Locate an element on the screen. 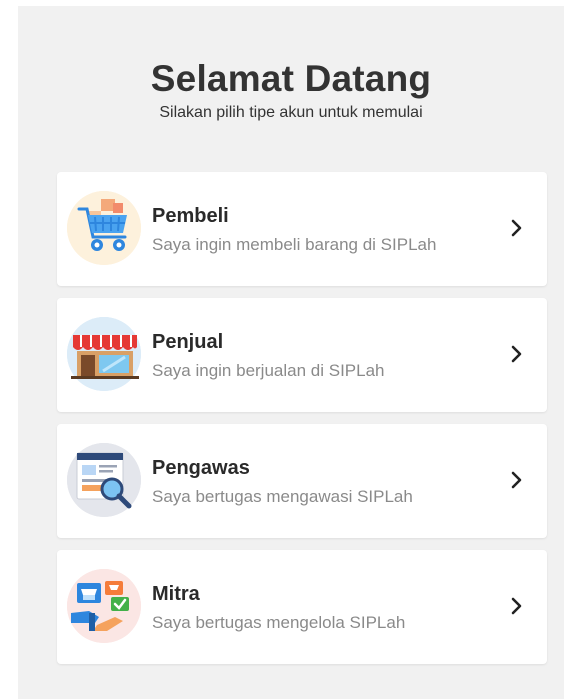 The image size is (564, 699). account-option-title: Penjual is located at coordinates (188, 342).